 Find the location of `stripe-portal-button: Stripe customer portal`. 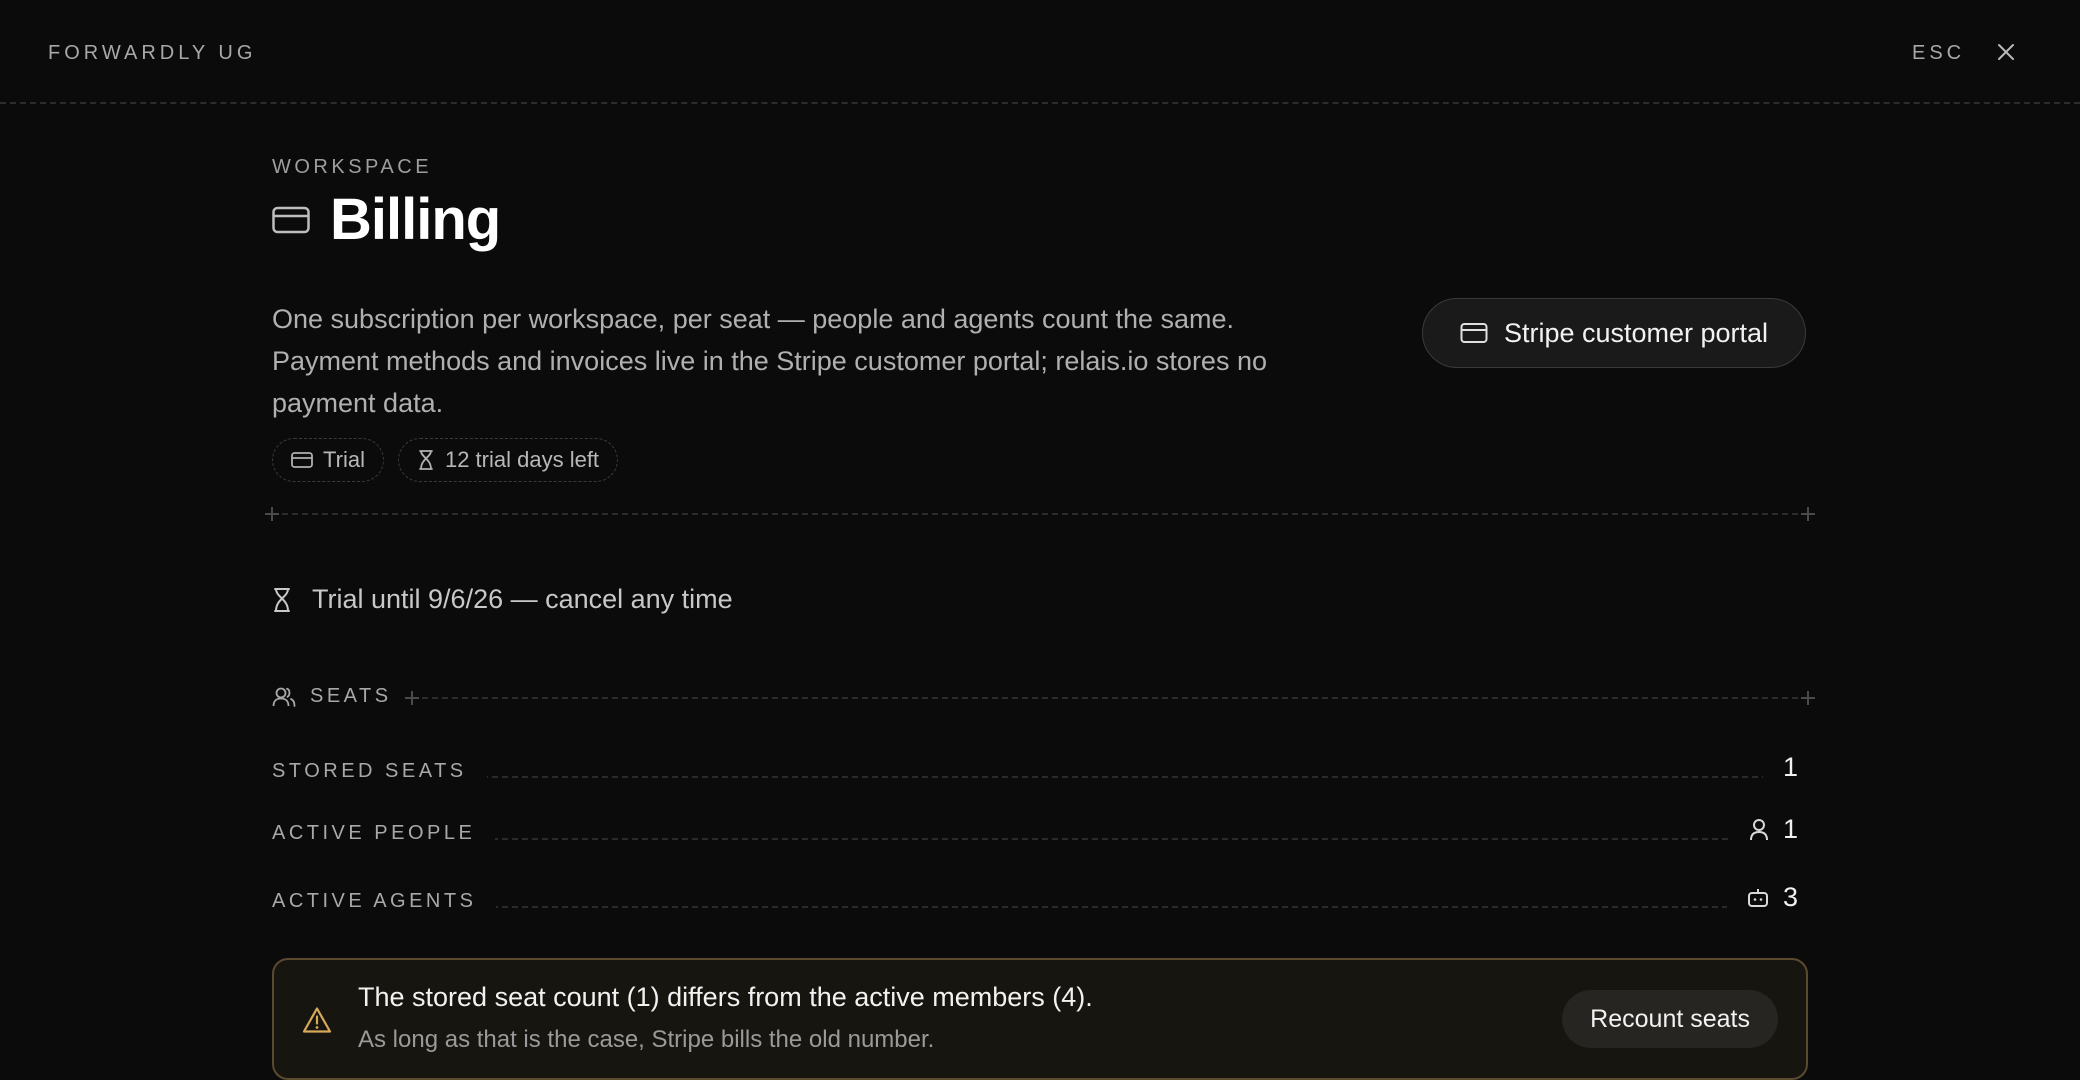

stripe-portal-button: Stripe customer portal is located at coordinates (1614, 333).